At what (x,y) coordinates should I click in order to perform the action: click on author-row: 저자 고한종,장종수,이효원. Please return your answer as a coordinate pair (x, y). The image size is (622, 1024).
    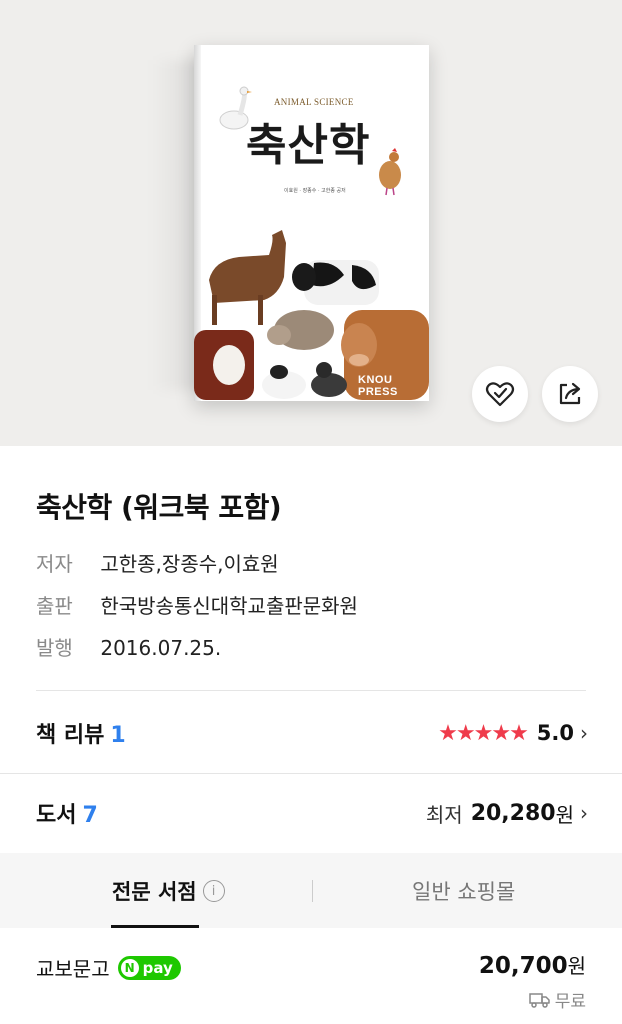
    Looking at the image, I should click on (157, 562).